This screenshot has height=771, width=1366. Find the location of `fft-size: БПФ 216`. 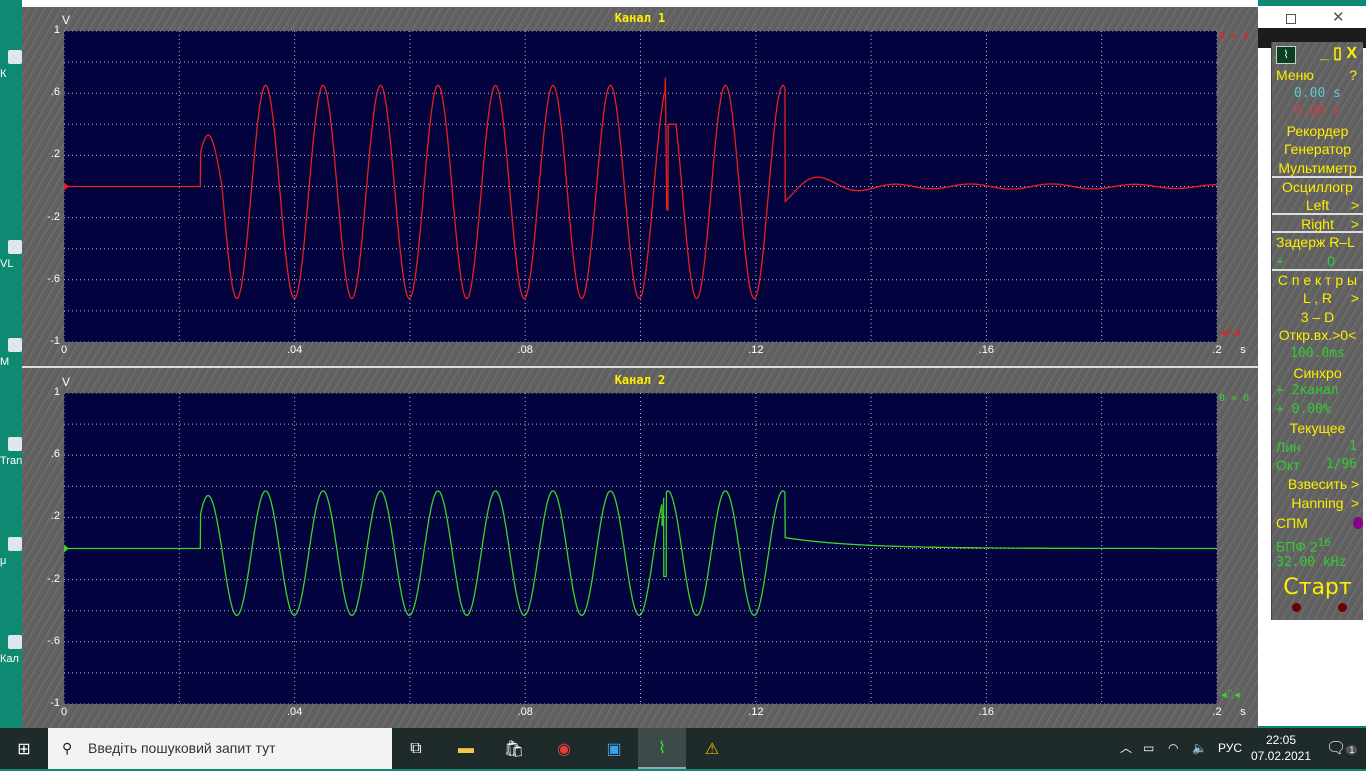

fft-size: БПФ 216 is located at coordinates (1317, 544).